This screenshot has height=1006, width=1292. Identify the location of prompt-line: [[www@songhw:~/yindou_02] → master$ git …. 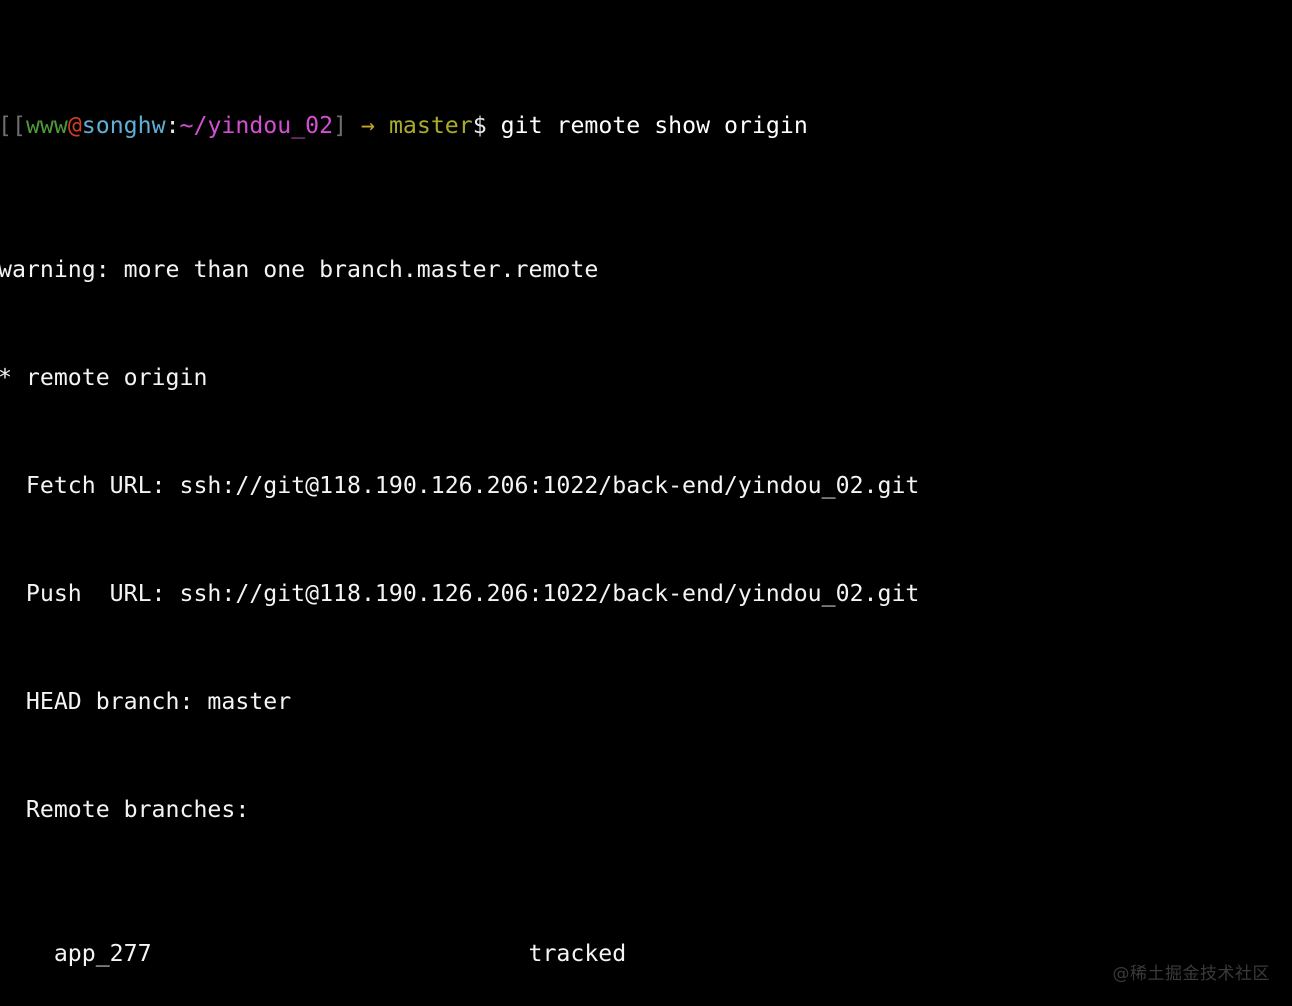
(646, 126).